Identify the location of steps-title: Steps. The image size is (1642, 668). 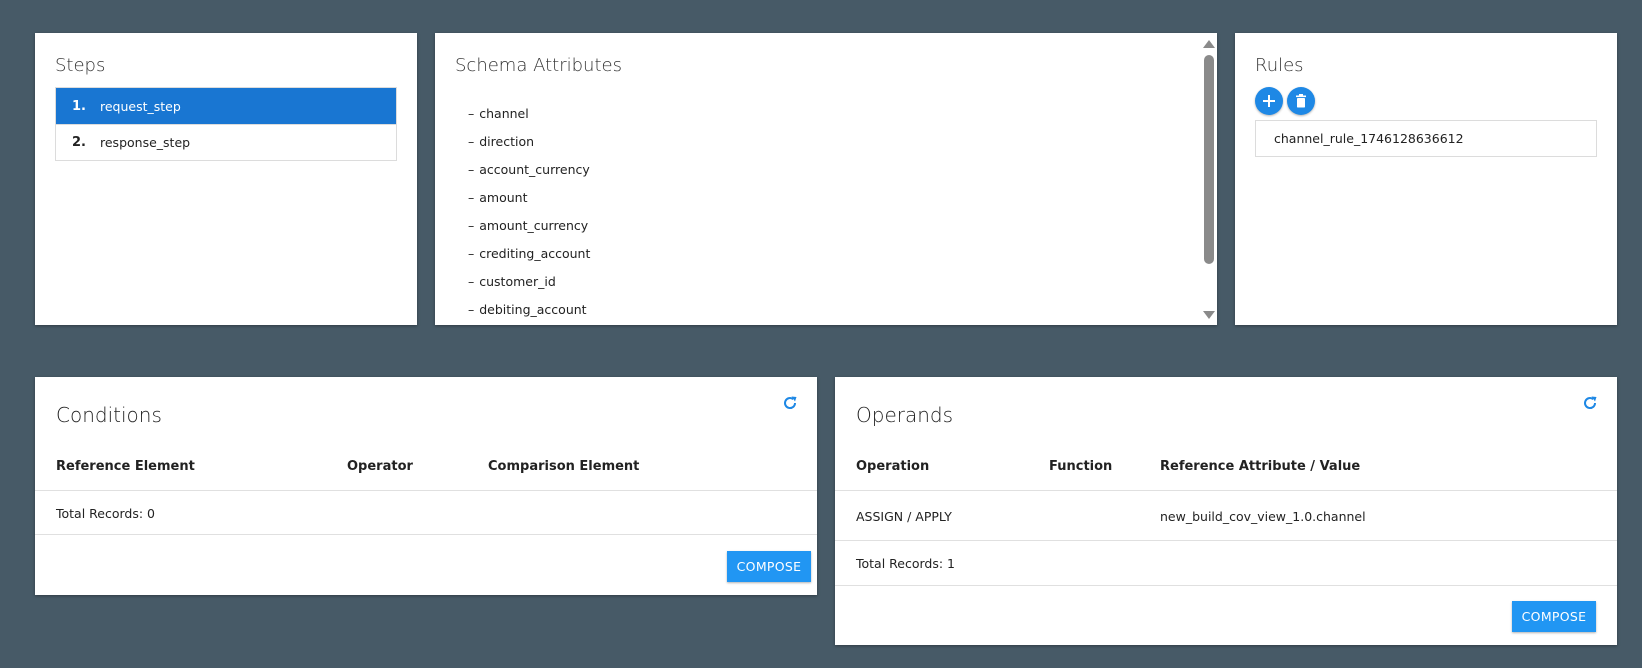
(80, 65).